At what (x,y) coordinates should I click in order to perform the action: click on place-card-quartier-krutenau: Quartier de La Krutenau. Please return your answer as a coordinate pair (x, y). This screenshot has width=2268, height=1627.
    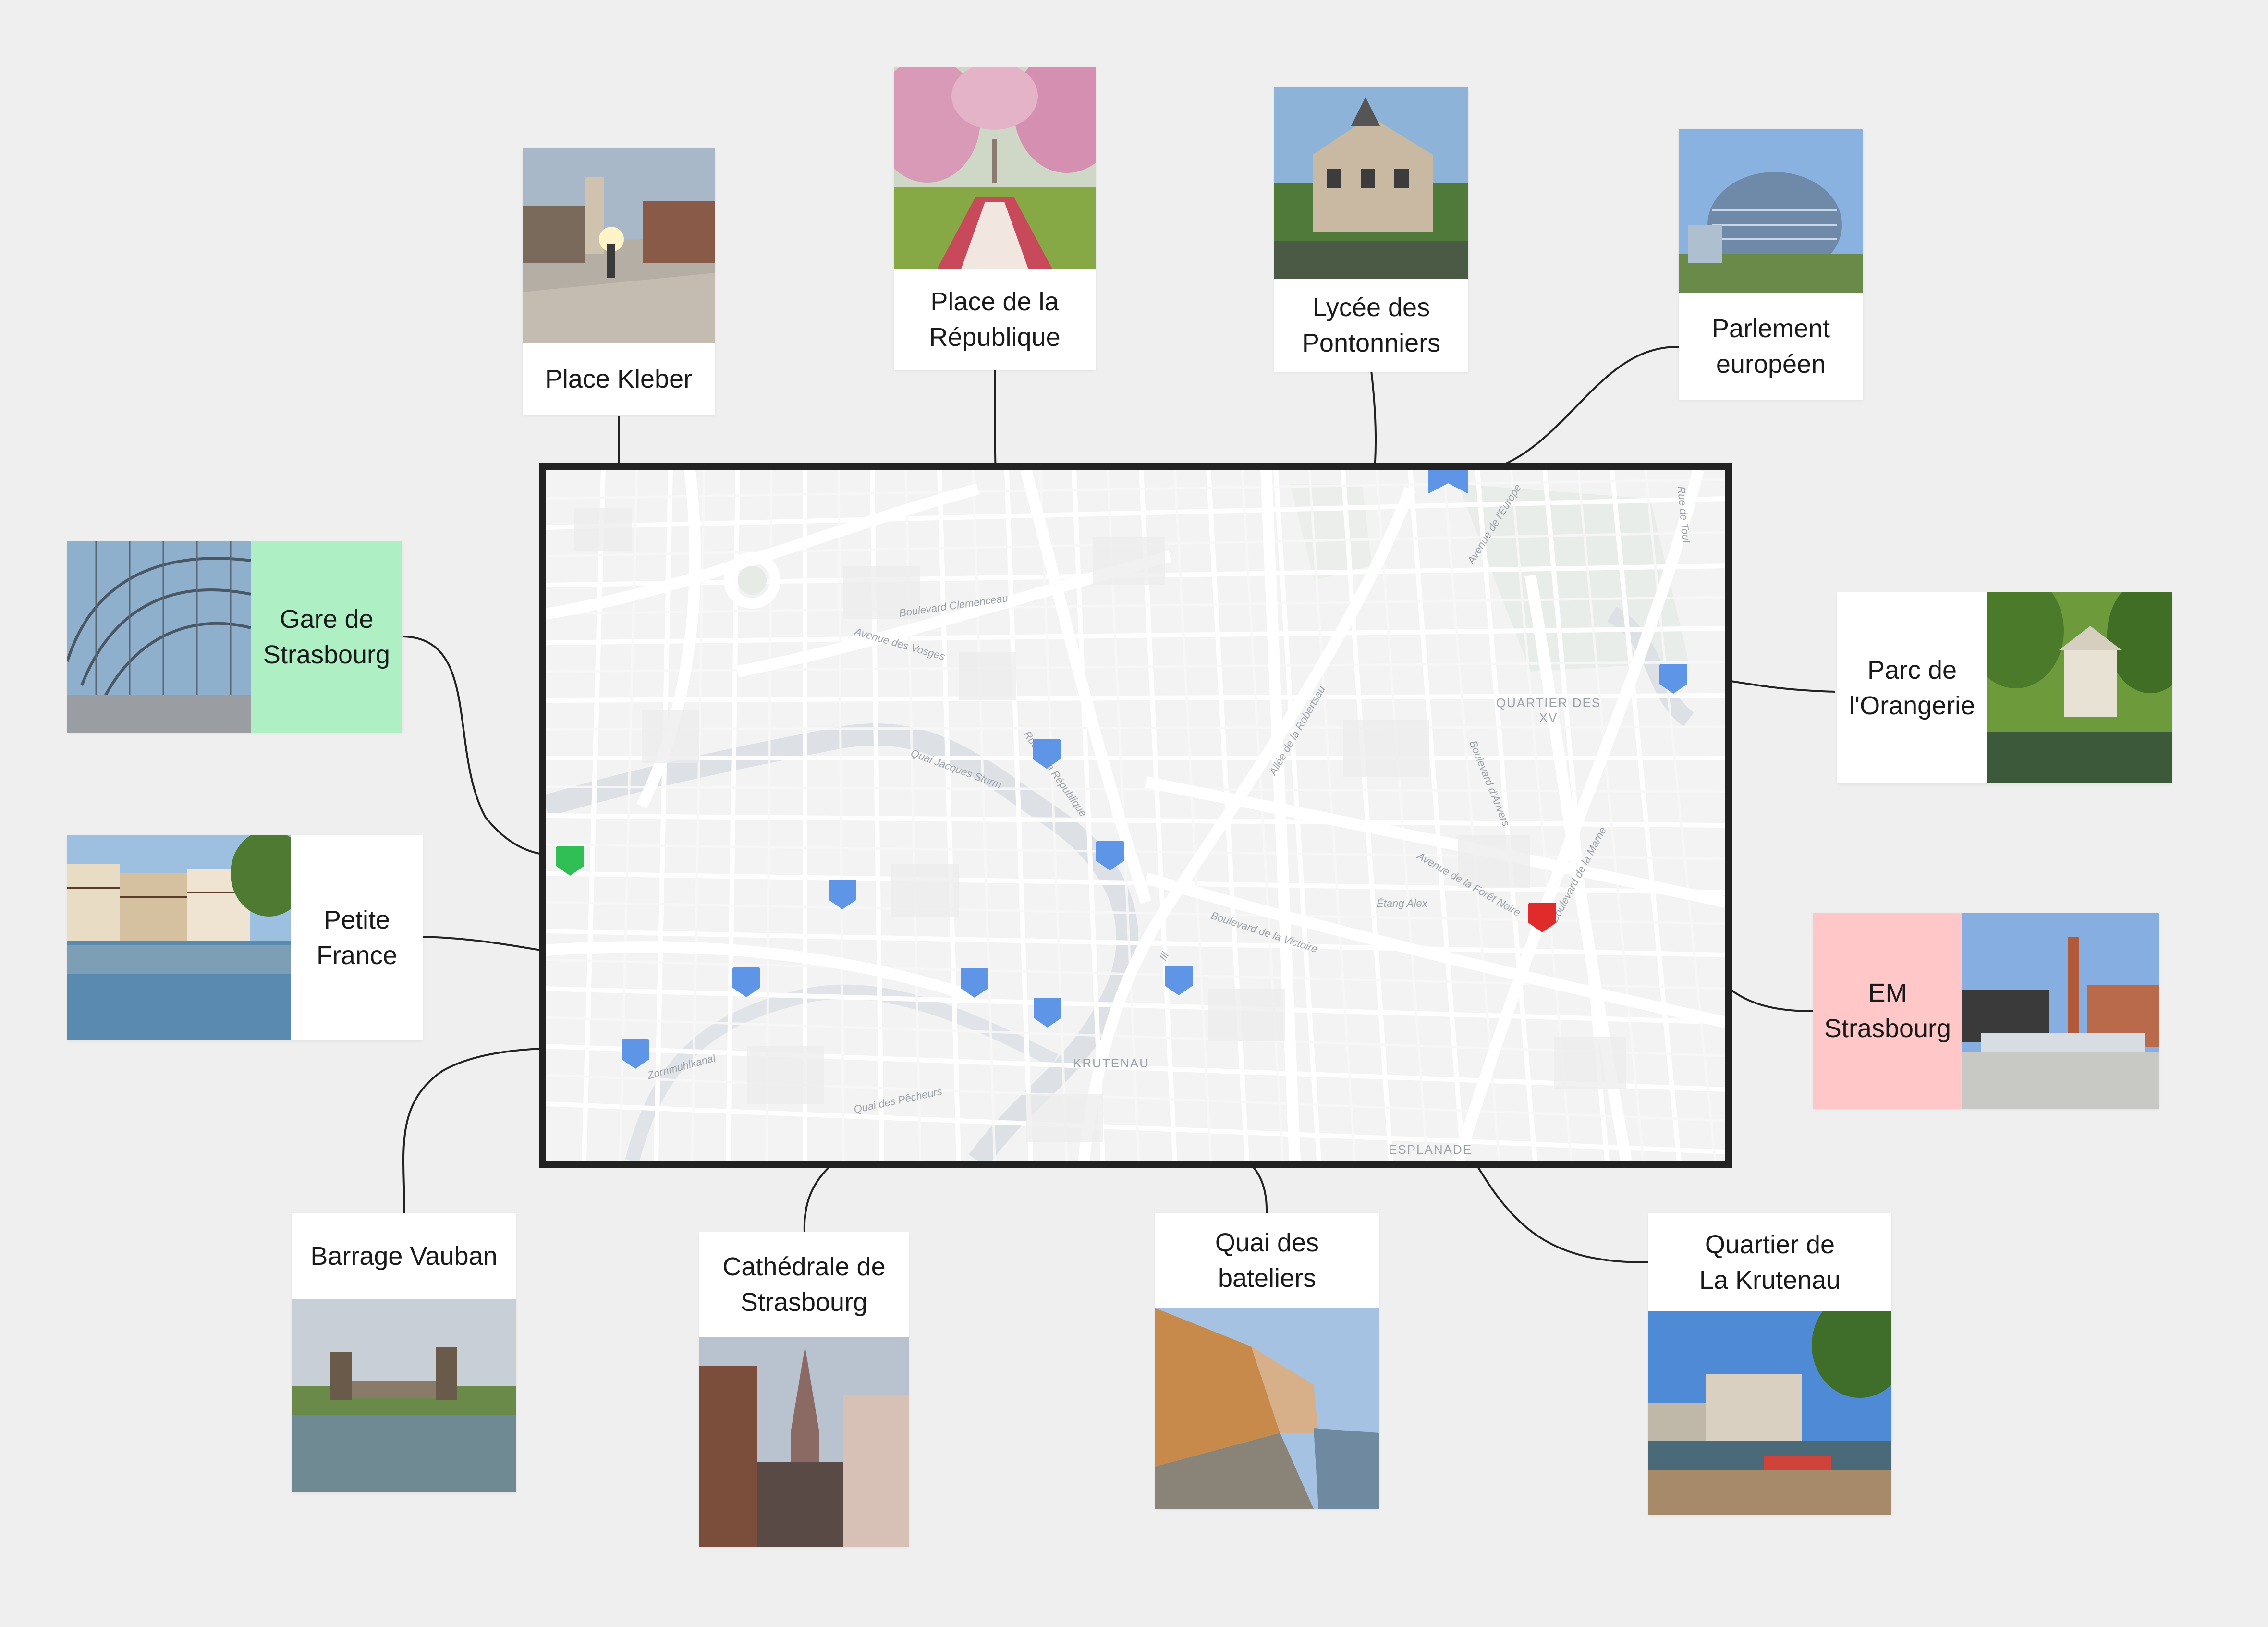
    Looking at the image, I should click on (1769, 1364).